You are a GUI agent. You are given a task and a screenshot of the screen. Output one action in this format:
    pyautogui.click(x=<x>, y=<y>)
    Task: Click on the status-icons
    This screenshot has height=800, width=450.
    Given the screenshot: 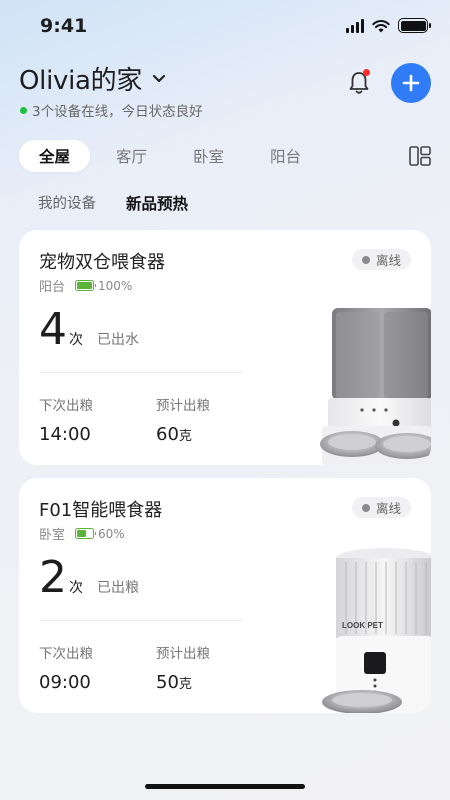 What is the action you would take?
    pyautogui.click(x=388, y=25)
    